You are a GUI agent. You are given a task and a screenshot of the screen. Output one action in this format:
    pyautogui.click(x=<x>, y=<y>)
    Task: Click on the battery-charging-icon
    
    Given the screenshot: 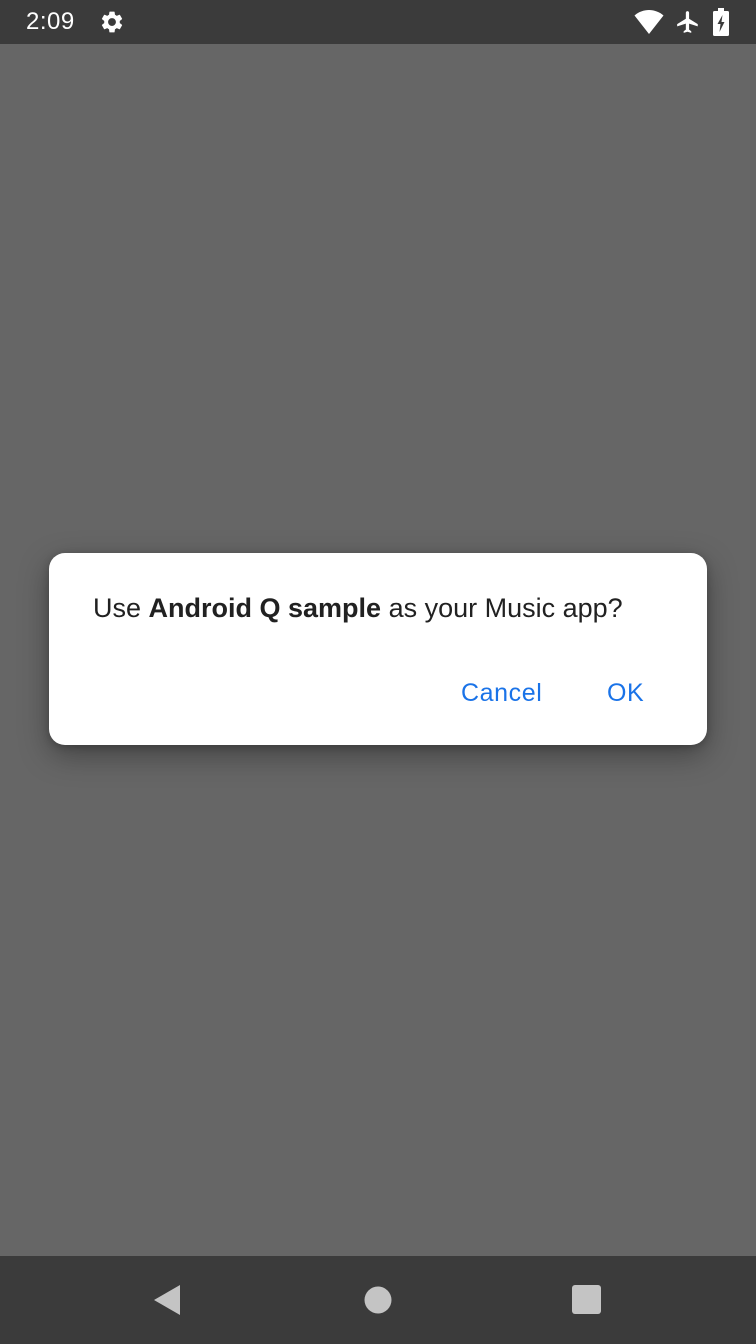 What is the action you would take?
    pyautogui.click(x=721, y=22)
    